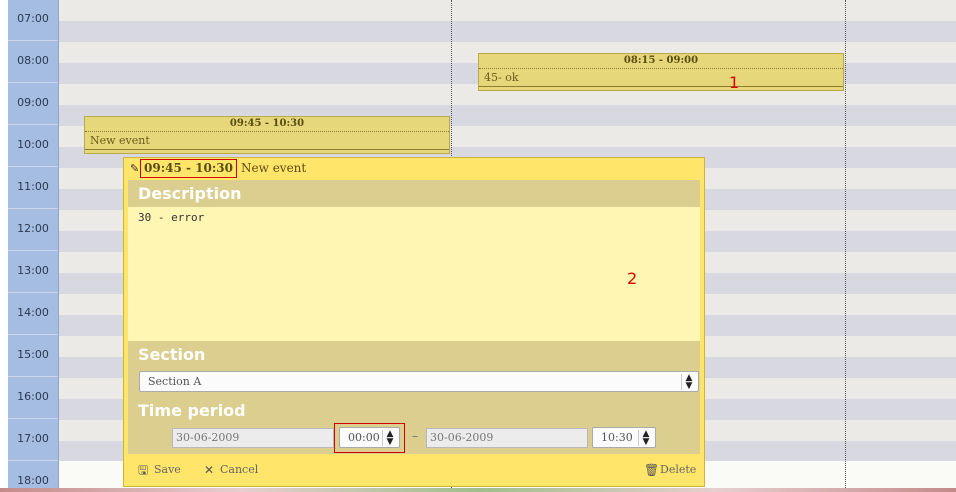 Image resolution: width=956 pixels, height=492 pixels. Describe the element at coordinates (175, 381) in the screenshot. I see `section-select-value: Section A` at that location.